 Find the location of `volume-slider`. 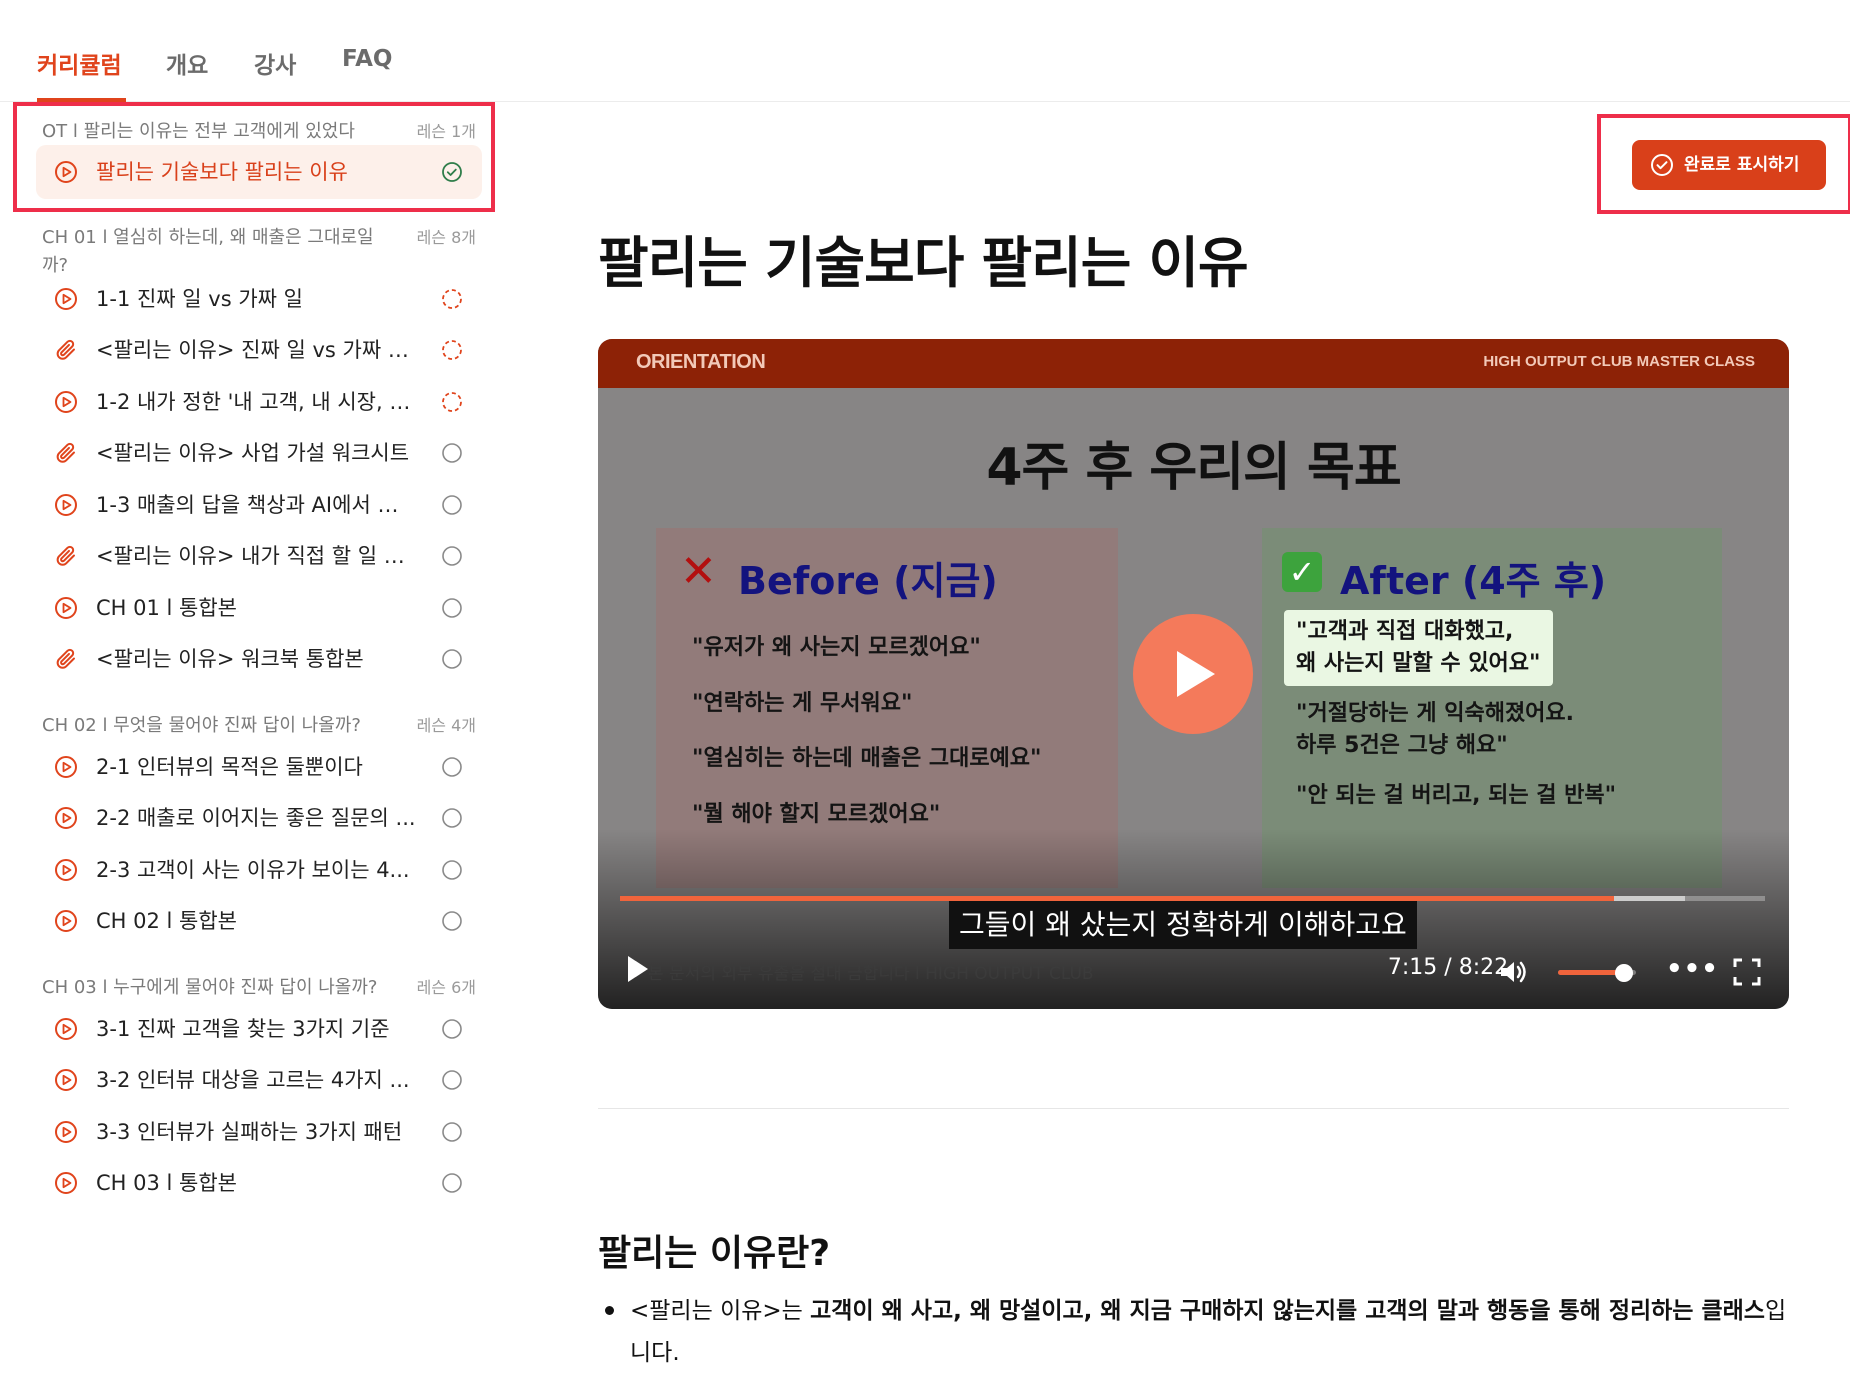

volume-slider is located at coordinates (1597, 973).